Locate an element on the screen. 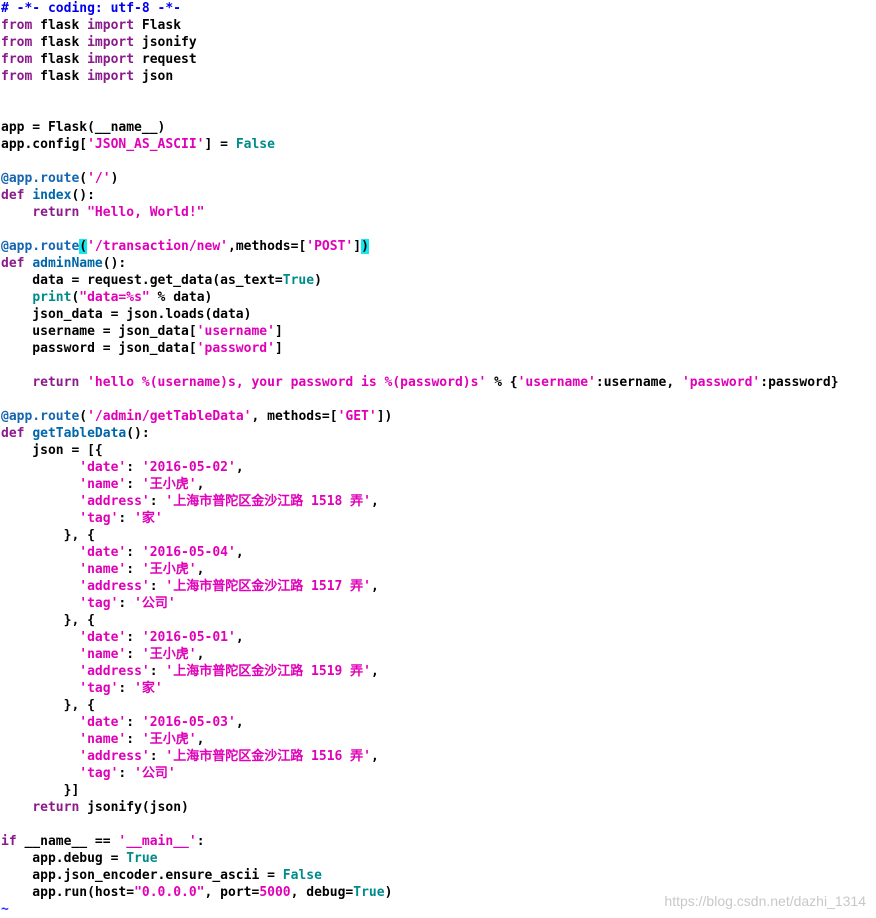  code-token-str: 'GET' is located at coordinates (357, 416).